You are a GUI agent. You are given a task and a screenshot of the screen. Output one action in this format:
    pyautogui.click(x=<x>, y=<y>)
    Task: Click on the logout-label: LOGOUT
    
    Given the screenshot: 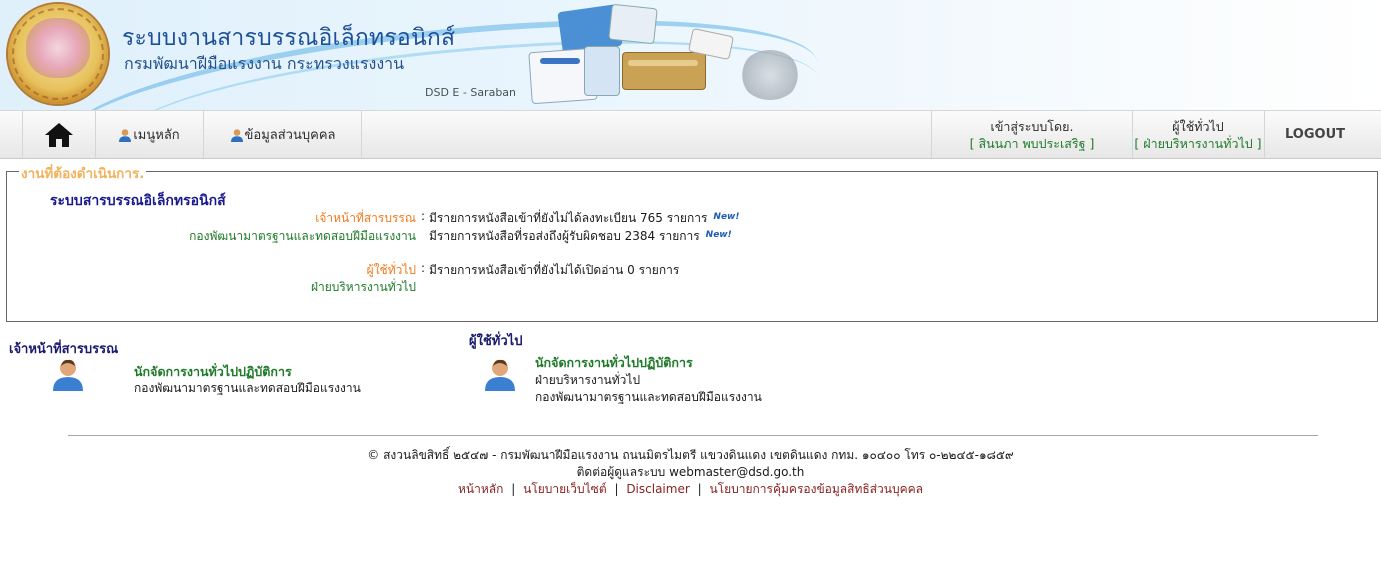 What is the action you would take?
    pyautogui.click(x=1315, y=134)
    